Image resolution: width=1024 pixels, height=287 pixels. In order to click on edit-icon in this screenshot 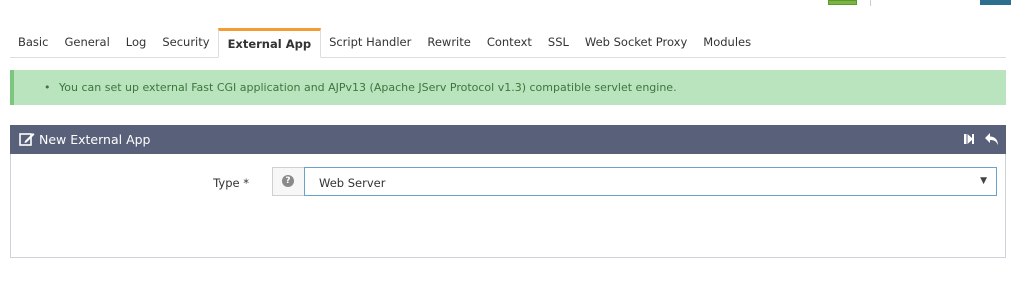, I will do `click(27, 139)`.